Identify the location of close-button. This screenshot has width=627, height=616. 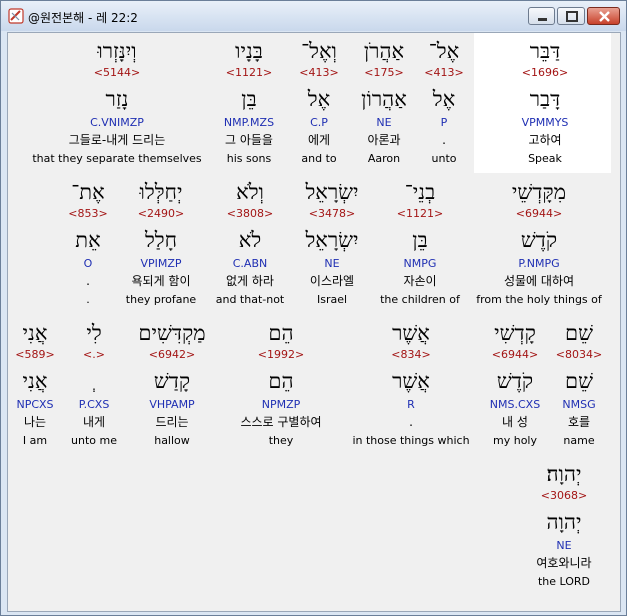
(603, 16).